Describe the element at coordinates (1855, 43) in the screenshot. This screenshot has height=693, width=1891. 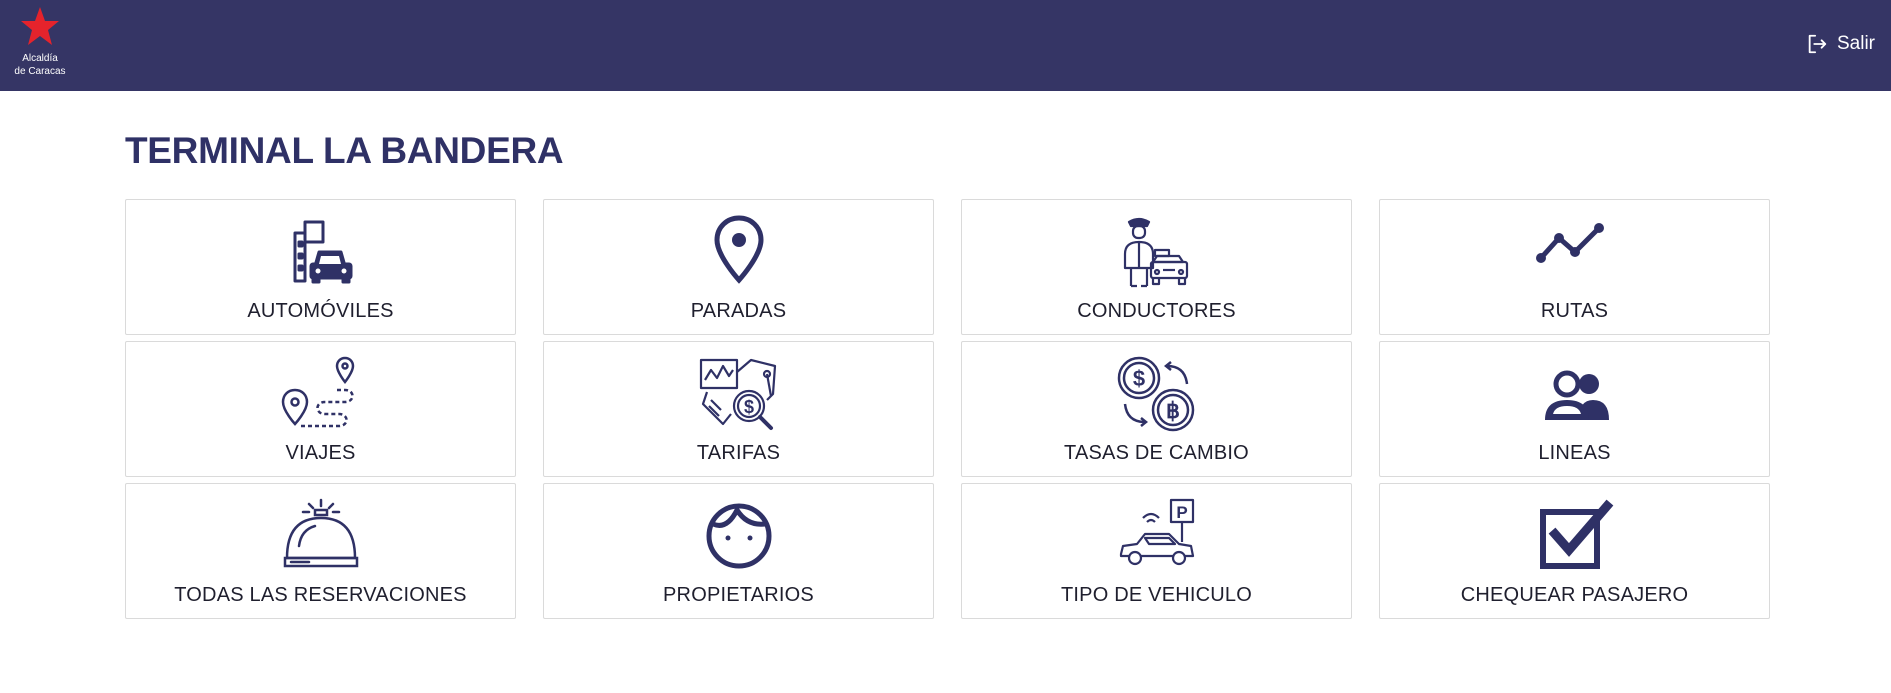
I see `logout-label: Salir` at that location.